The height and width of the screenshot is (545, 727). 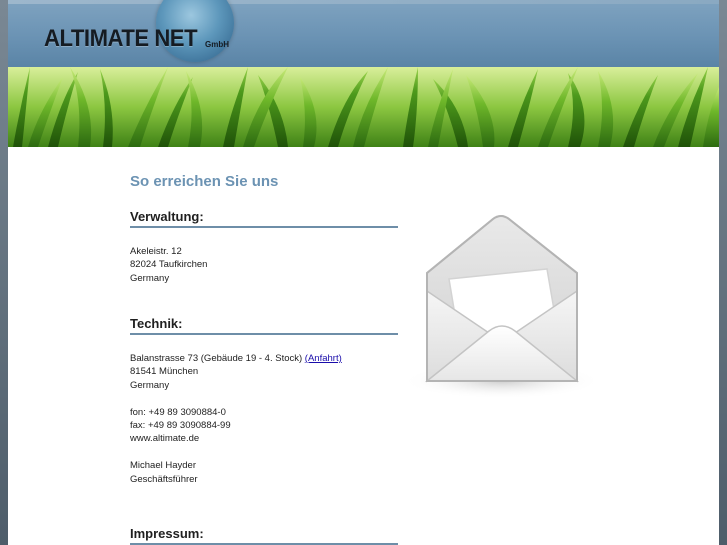 I want to click on heading-verwaltung: Verwaltung:, so click(x=264, y=218).